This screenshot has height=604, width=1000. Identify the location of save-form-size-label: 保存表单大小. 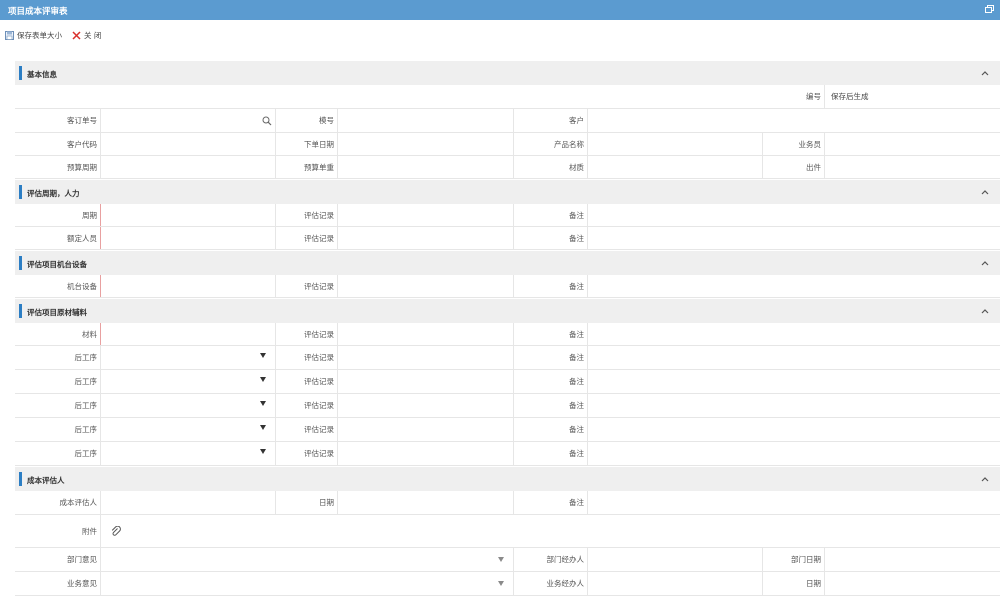
(39, 35).